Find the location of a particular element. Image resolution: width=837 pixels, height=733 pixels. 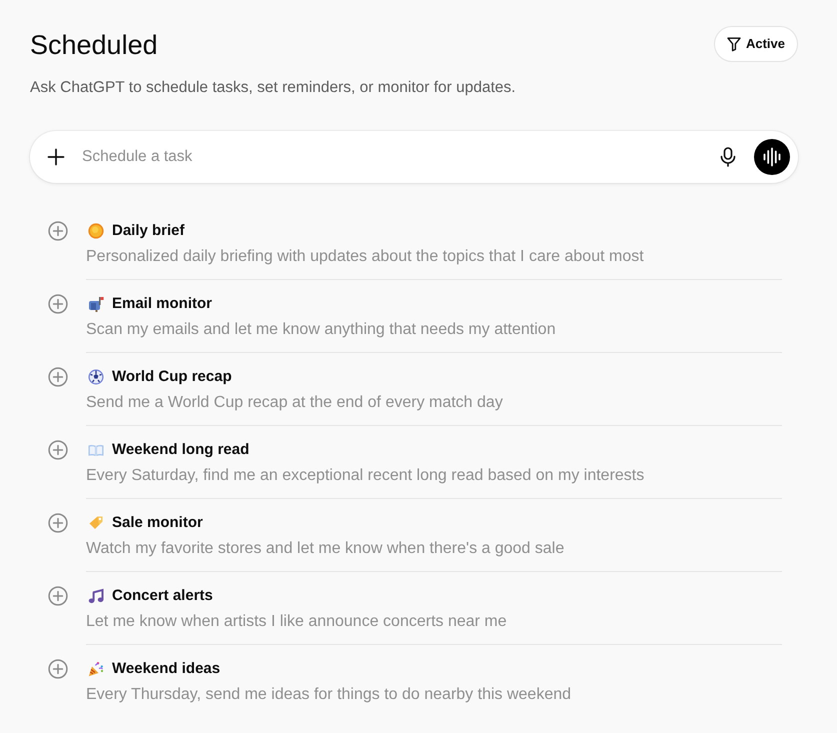

sun-icon is located at coordinates (96, 231).